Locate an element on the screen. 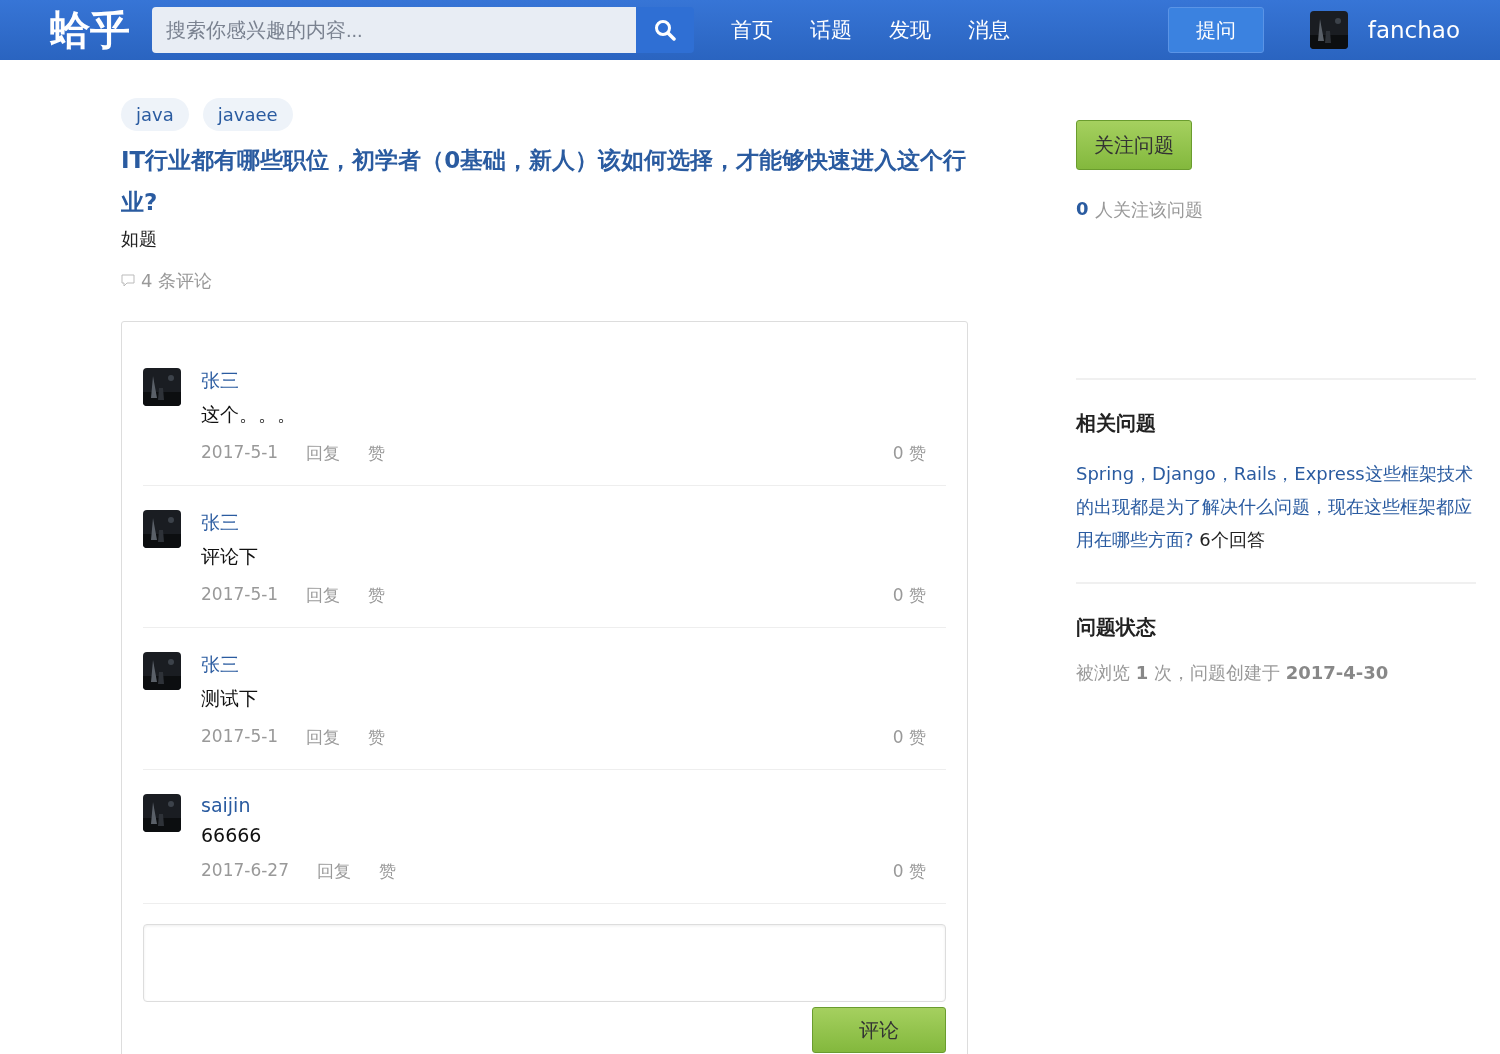  comment-count-link: 4 条评论 is located at coordinates (544, 281).